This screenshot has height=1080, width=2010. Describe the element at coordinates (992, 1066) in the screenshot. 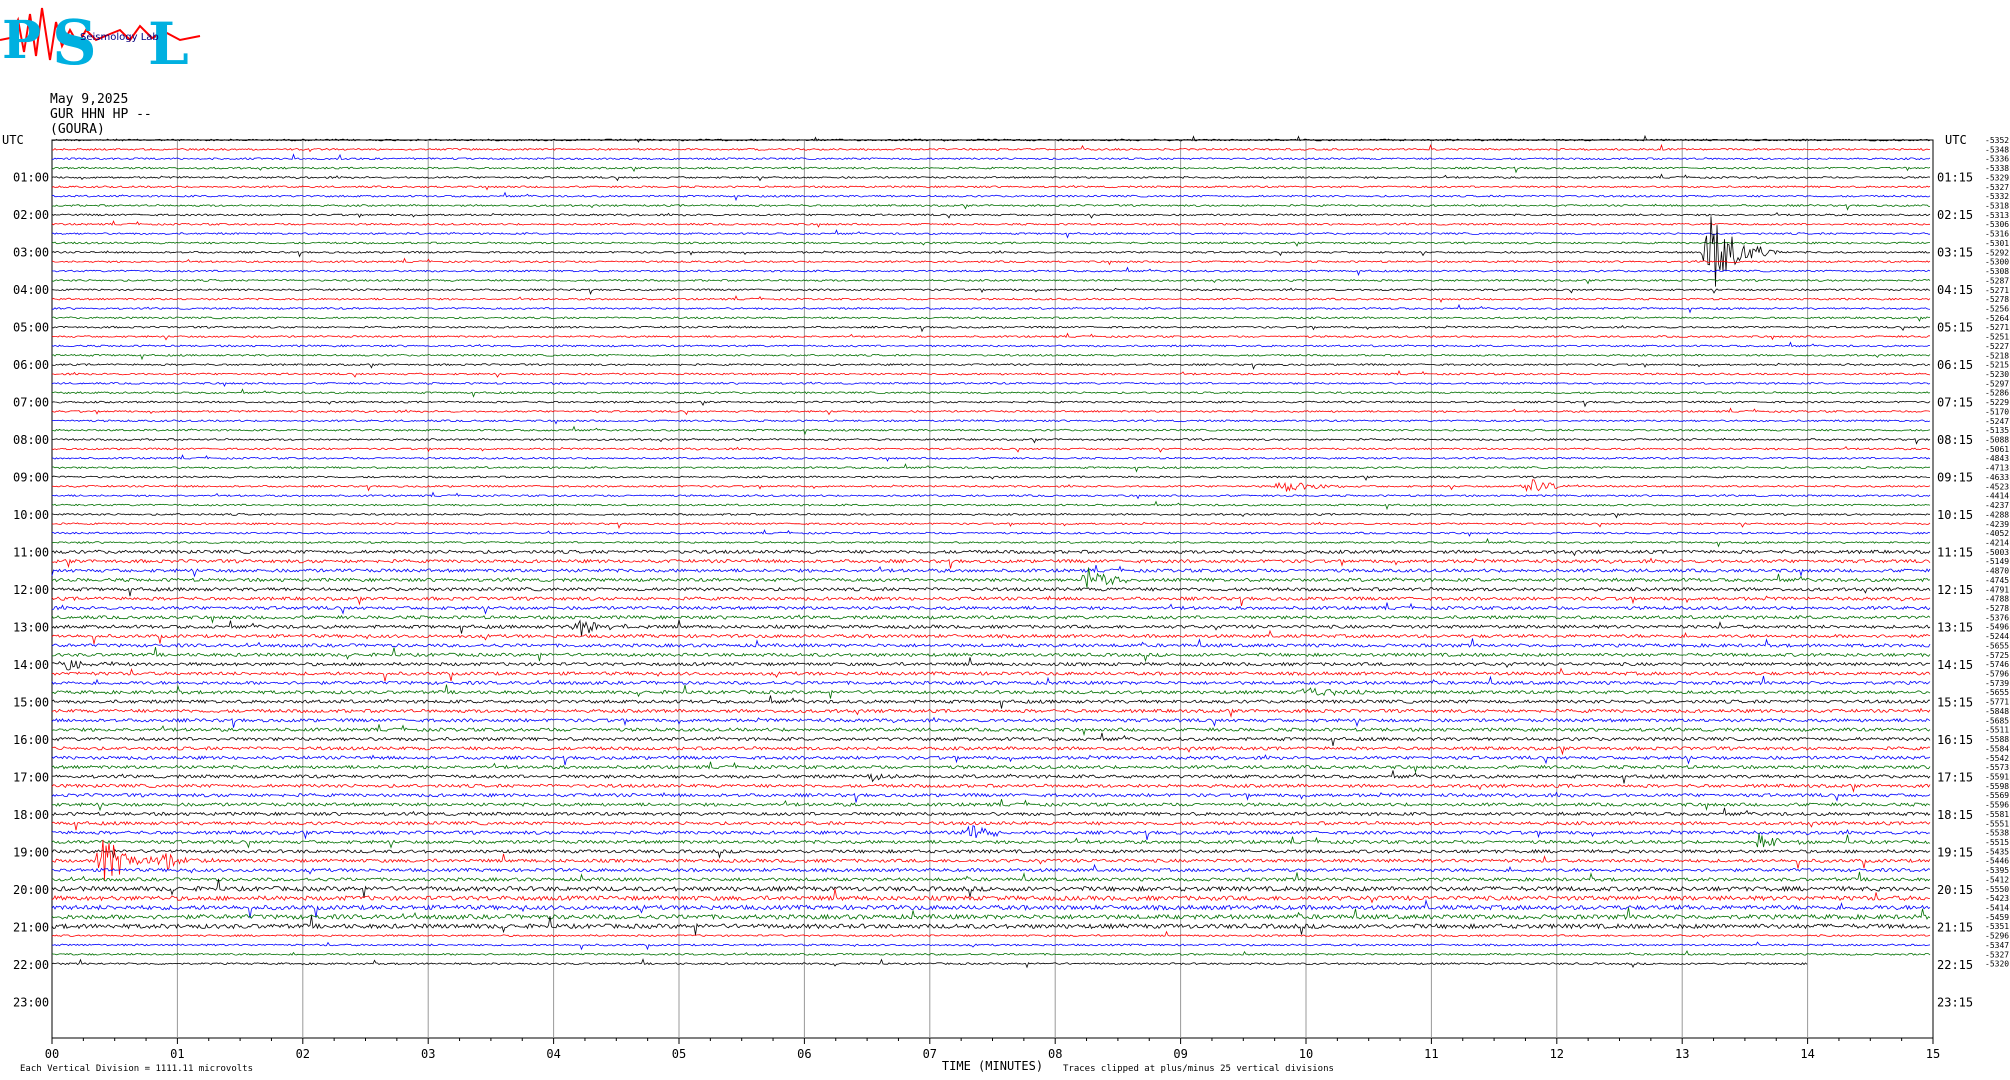

I see `x-axis-label: TIME (MINUTES)` at that location.